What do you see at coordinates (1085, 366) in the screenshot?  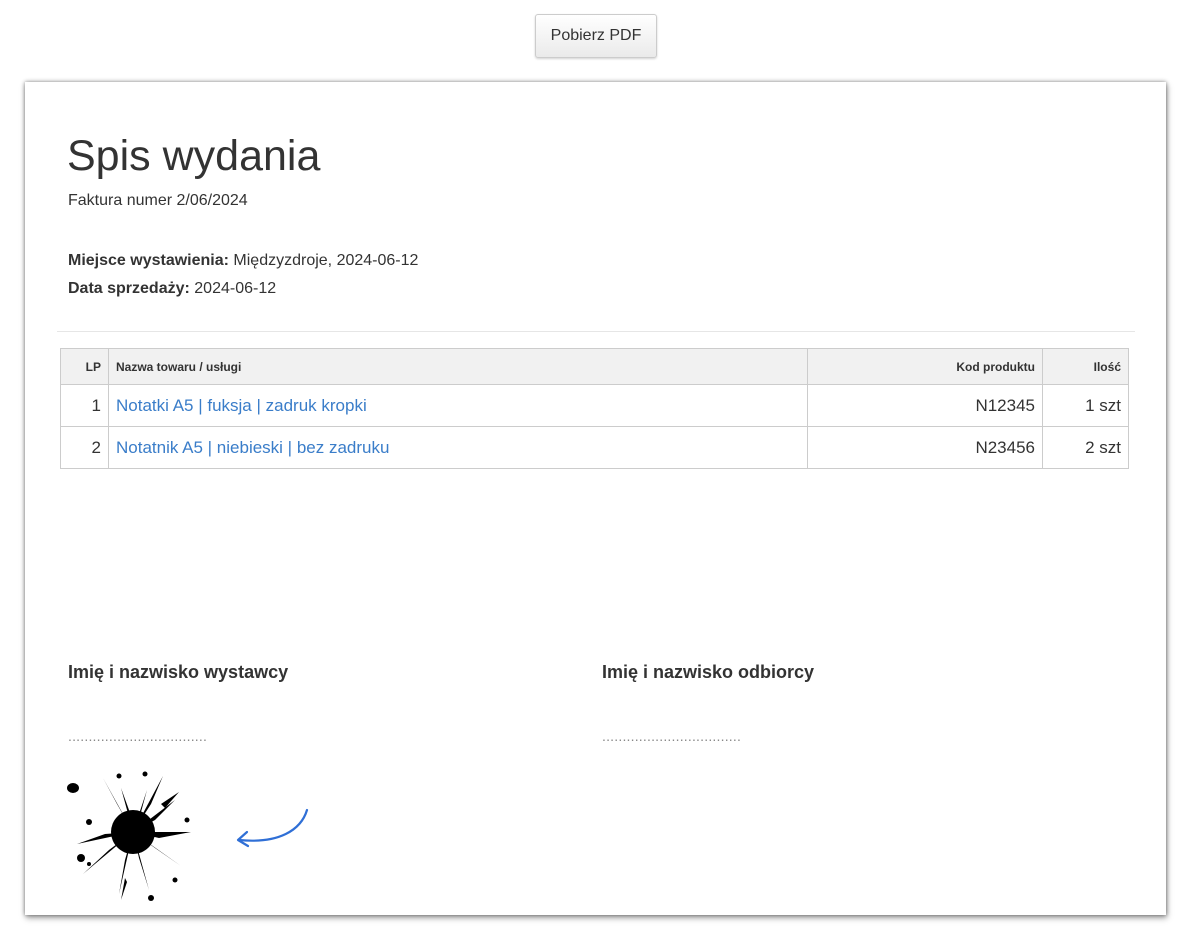 I see `header-qty: Ilość` at bounding box center [1085, 366].